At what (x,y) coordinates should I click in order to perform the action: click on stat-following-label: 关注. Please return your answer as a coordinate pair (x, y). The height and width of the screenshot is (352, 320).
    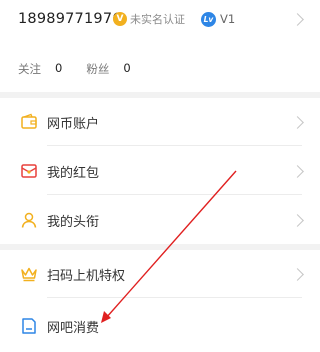
    Looking at the image, I should click on (29, 69).